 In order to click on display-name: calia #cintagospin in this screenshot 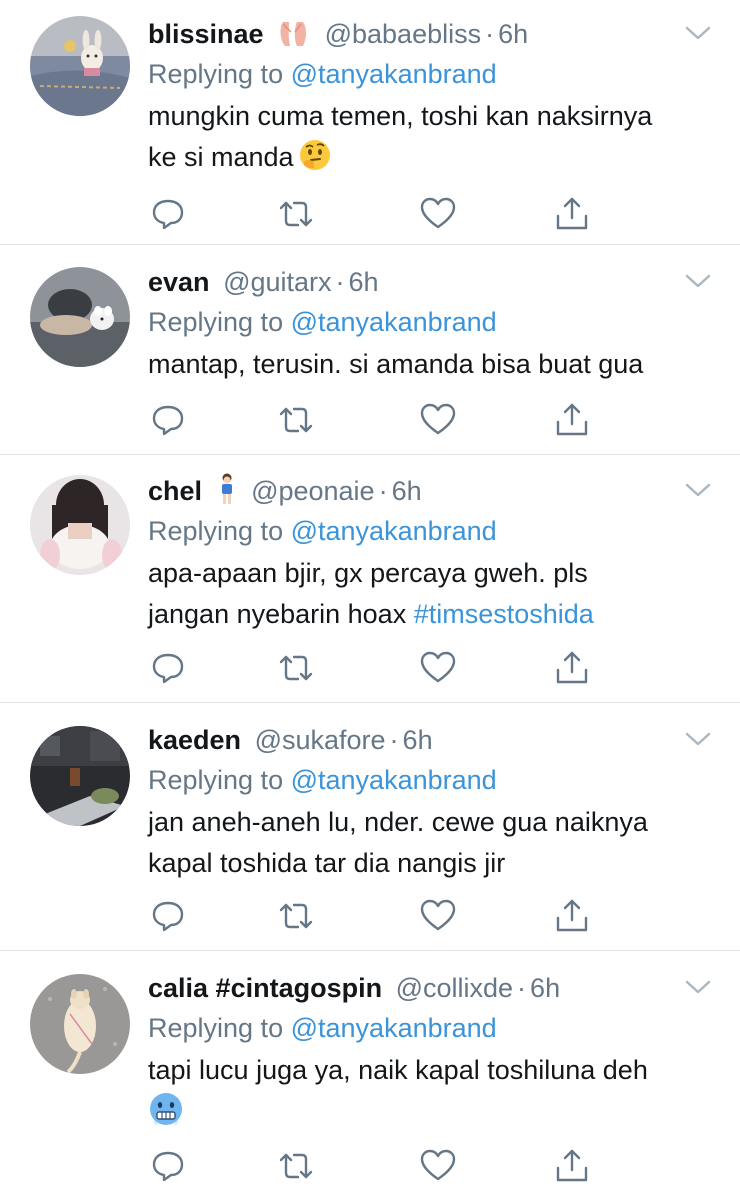, I will do `click(265, 988)`.